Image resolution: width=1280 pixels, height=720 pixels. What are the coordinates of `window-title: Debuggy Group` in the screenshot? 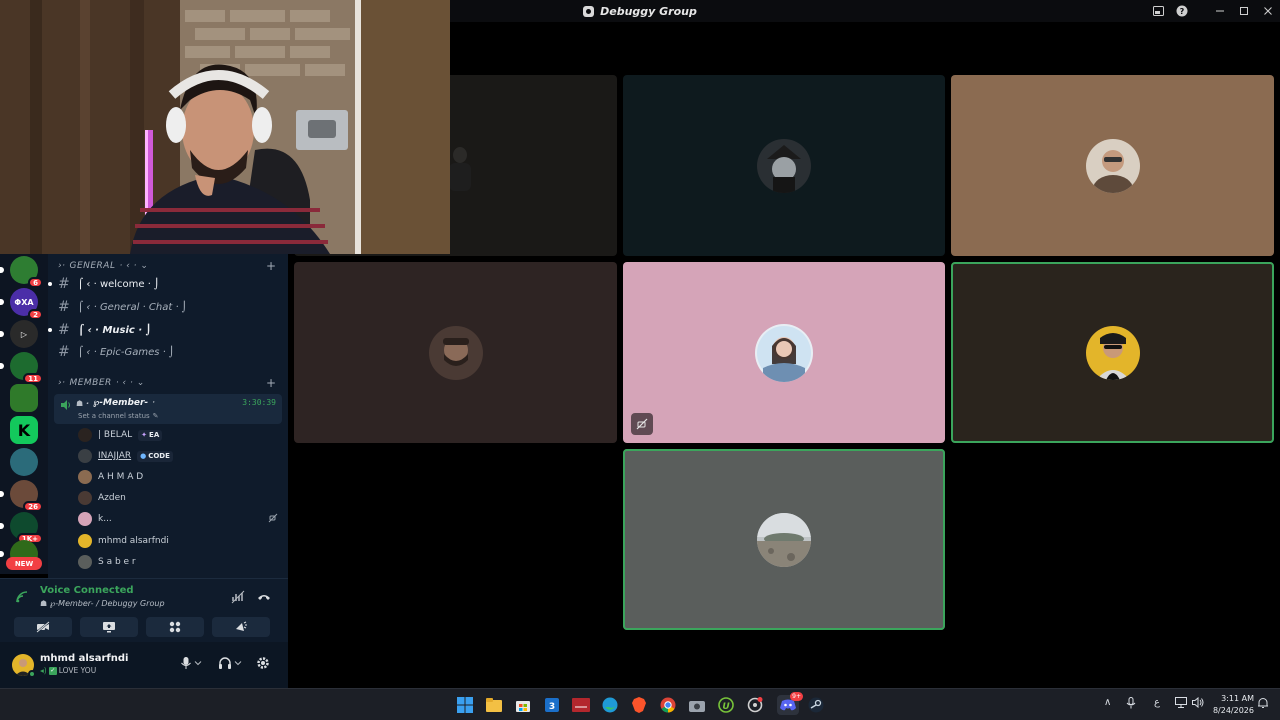 It's located at (640, 11).